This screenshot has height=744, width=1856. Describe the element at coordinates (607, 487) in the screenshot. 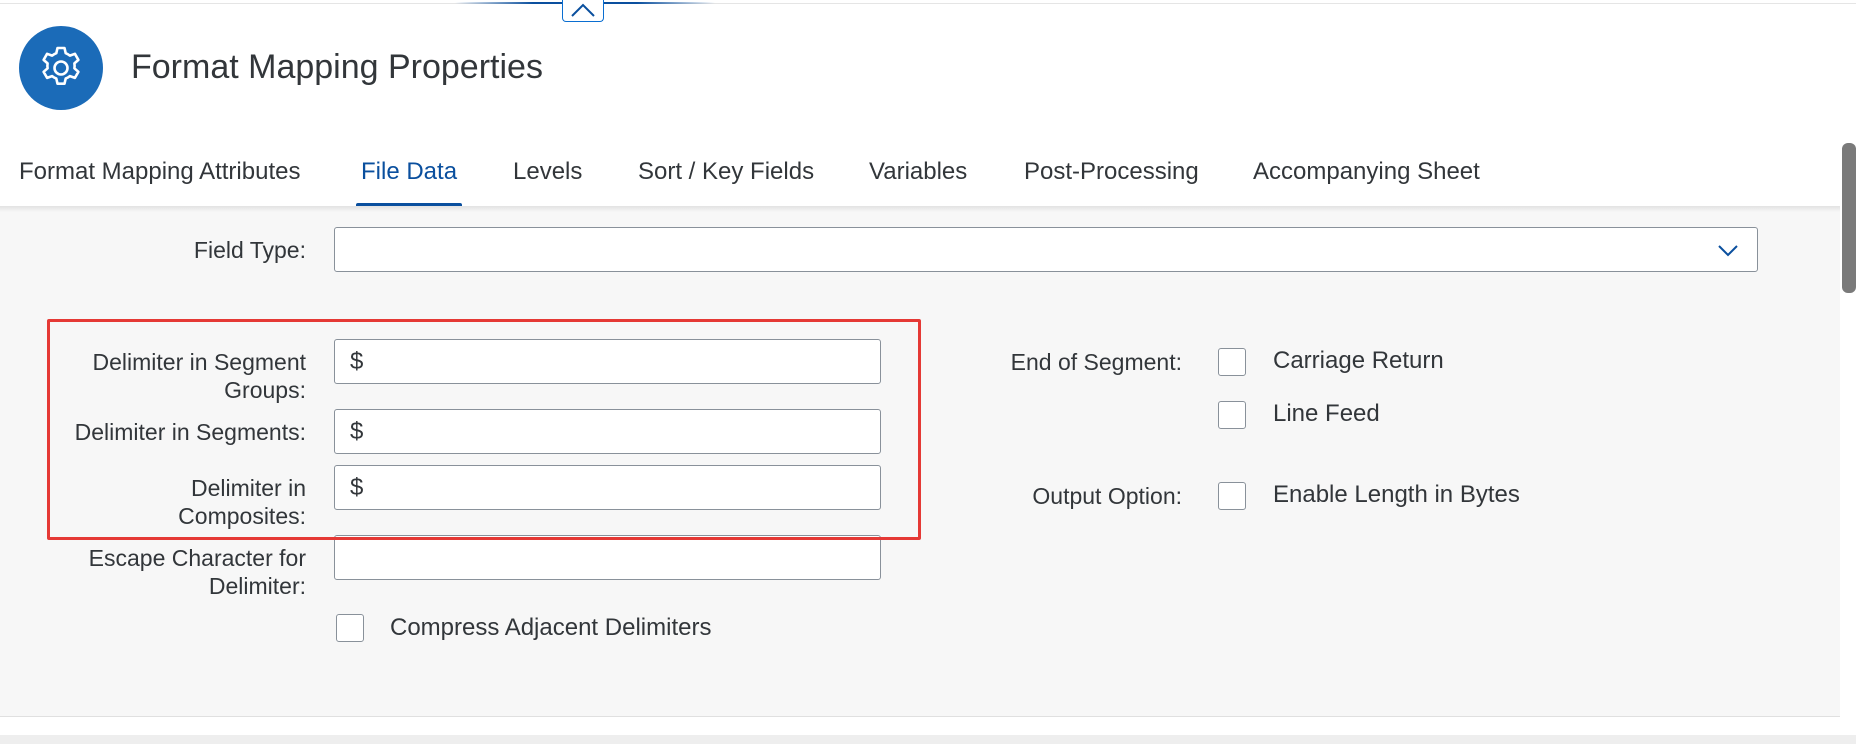

I see `delimiter-composites-input: $` at that location.